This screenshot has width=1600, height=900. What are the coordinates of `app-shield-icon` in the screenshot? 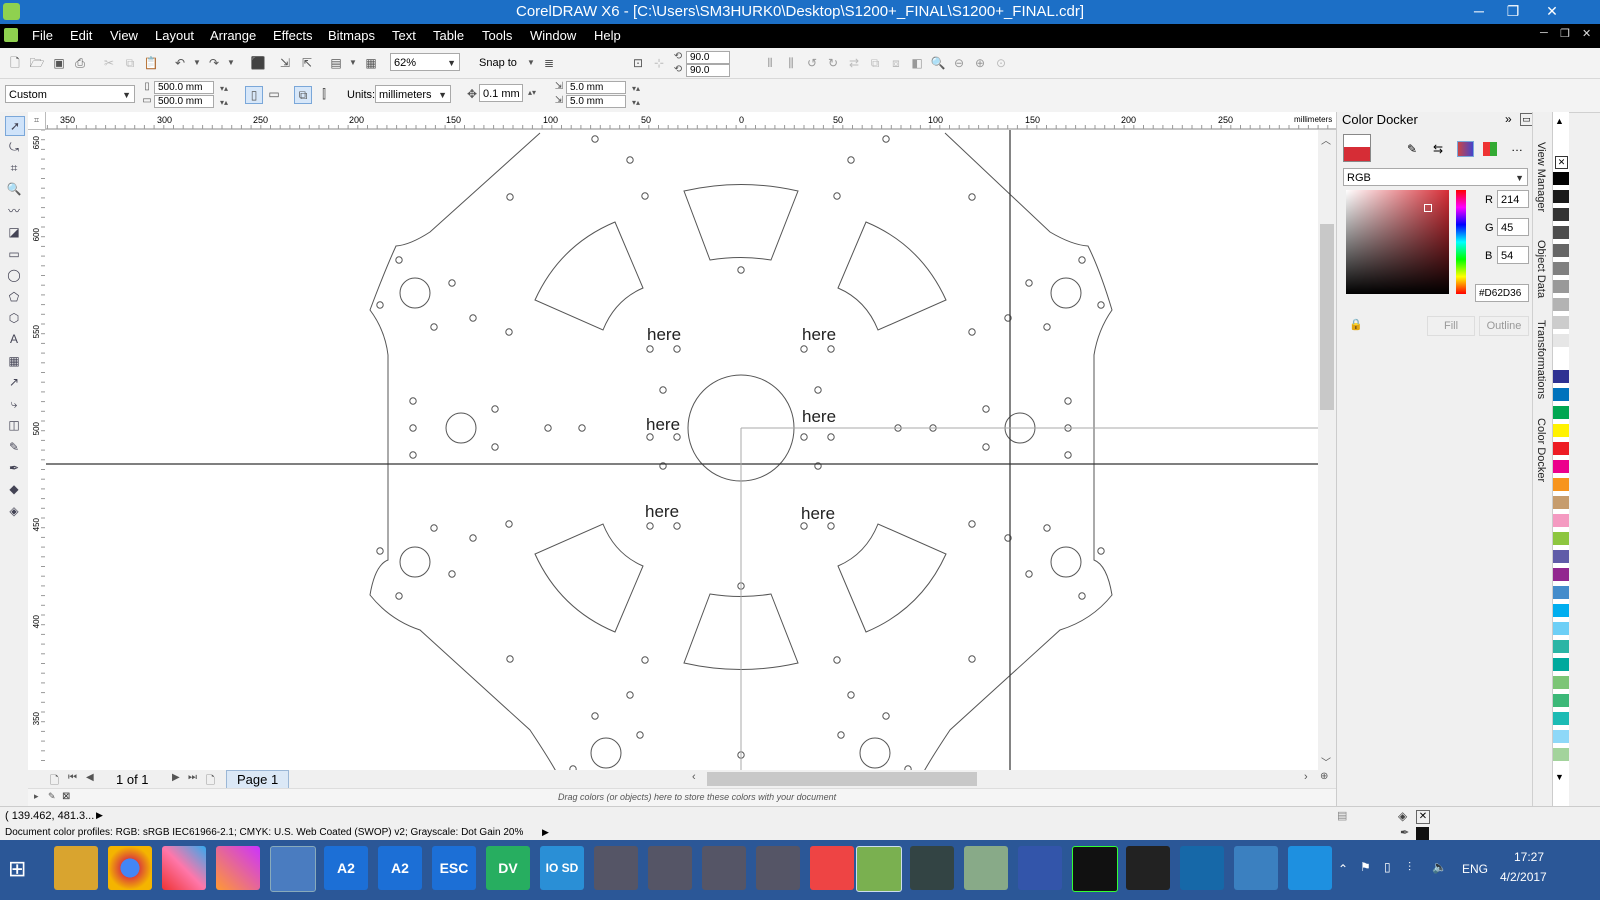 It's located at (724, 868).